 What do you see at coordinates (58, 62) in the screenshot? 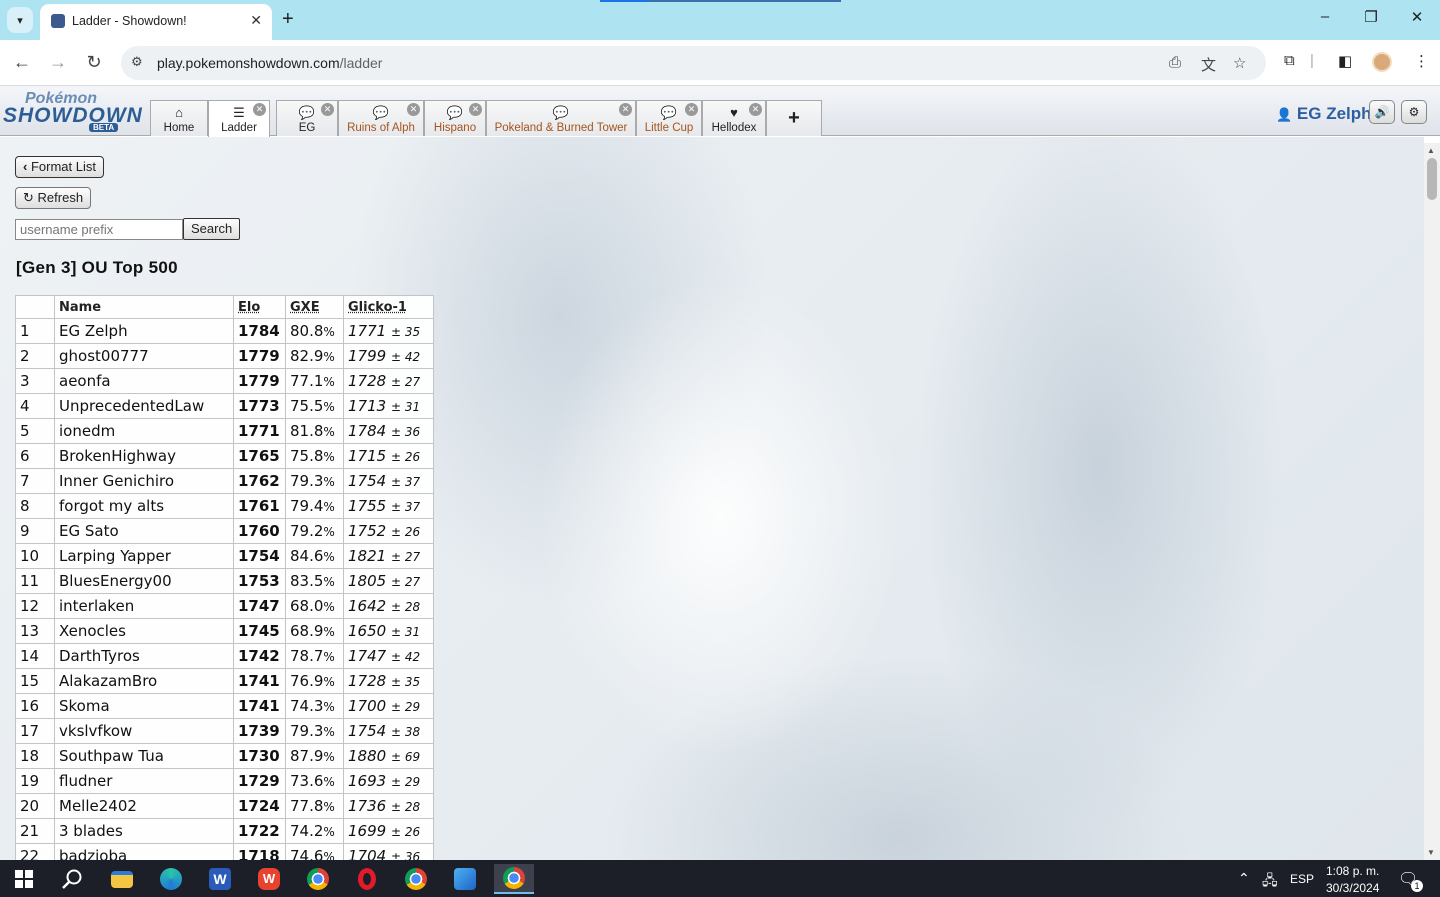
I see `forward-arrow-icon: →` at bounding box center [58, 62].